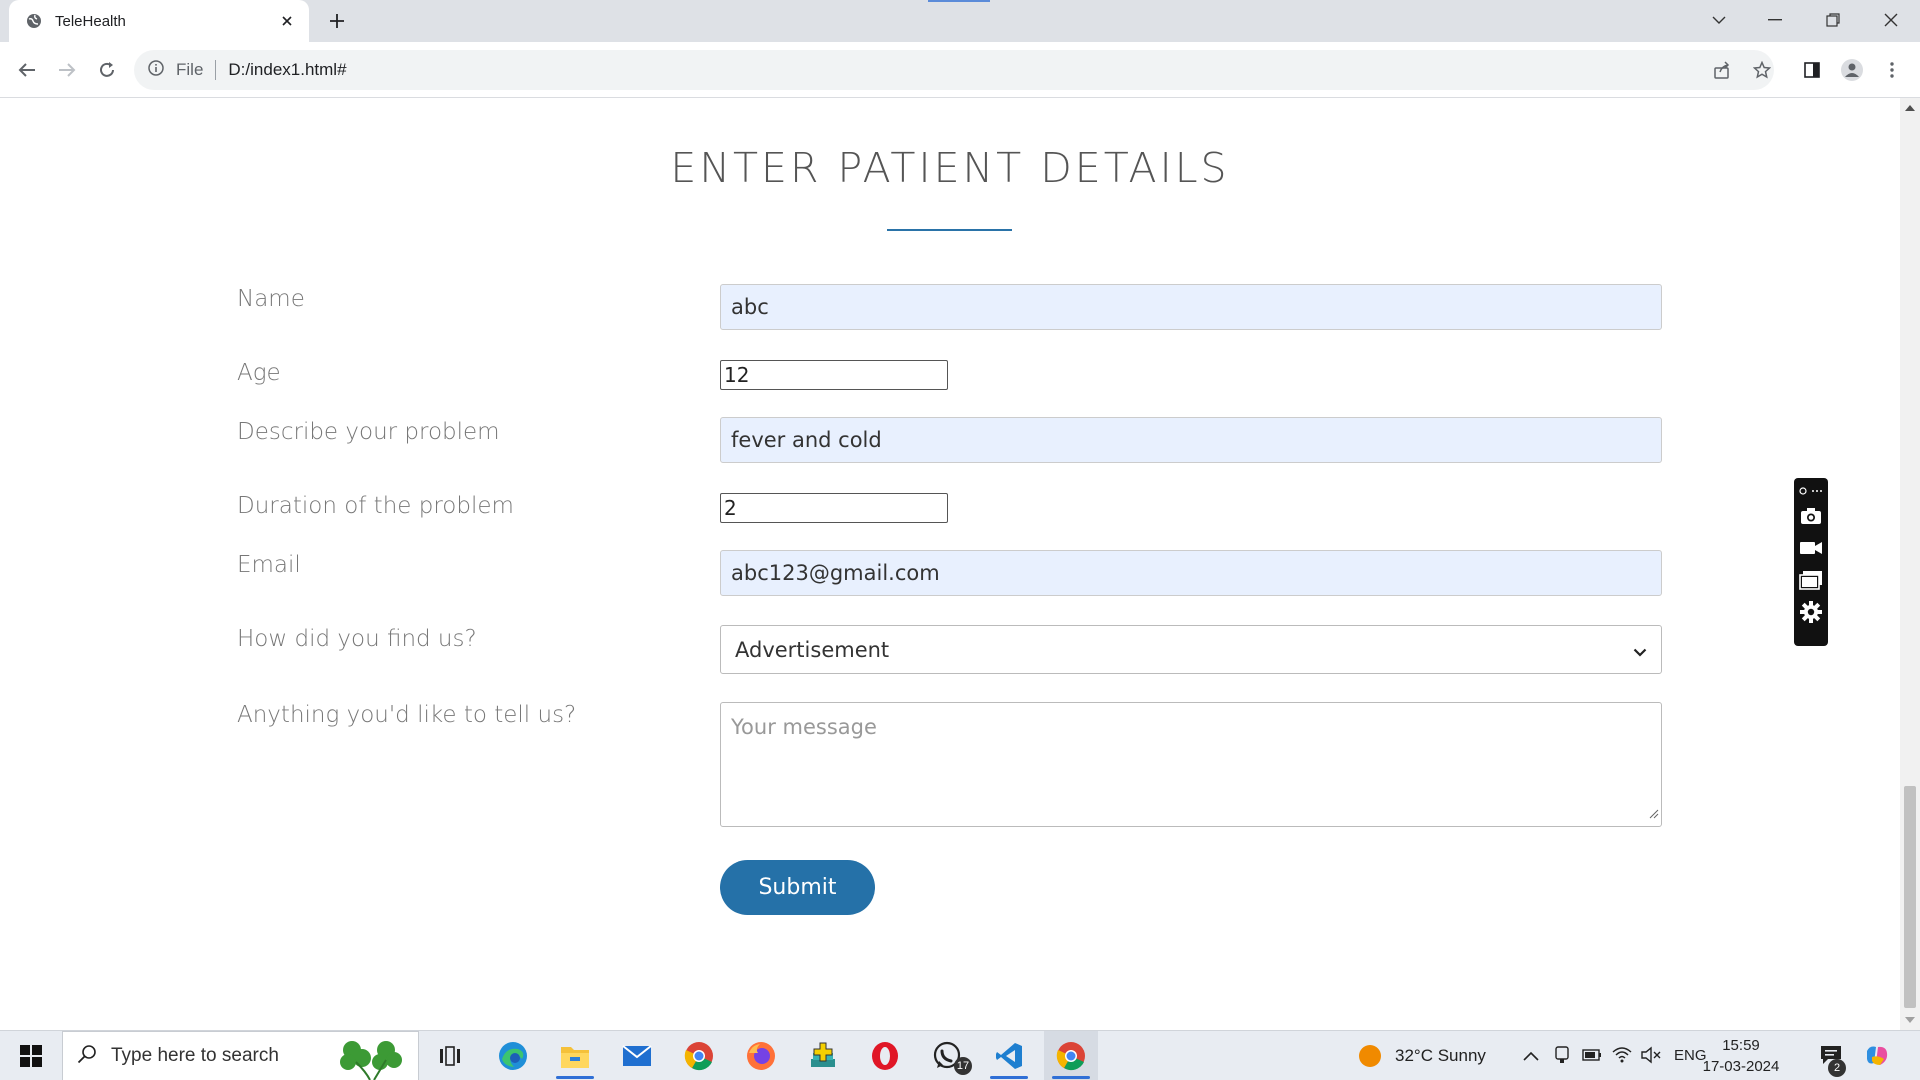 This screenshot has height=1080, width=1920. Describe the element at coordinates (1877, 1058) in the screenshot. I see `copilot-icon` at that location.